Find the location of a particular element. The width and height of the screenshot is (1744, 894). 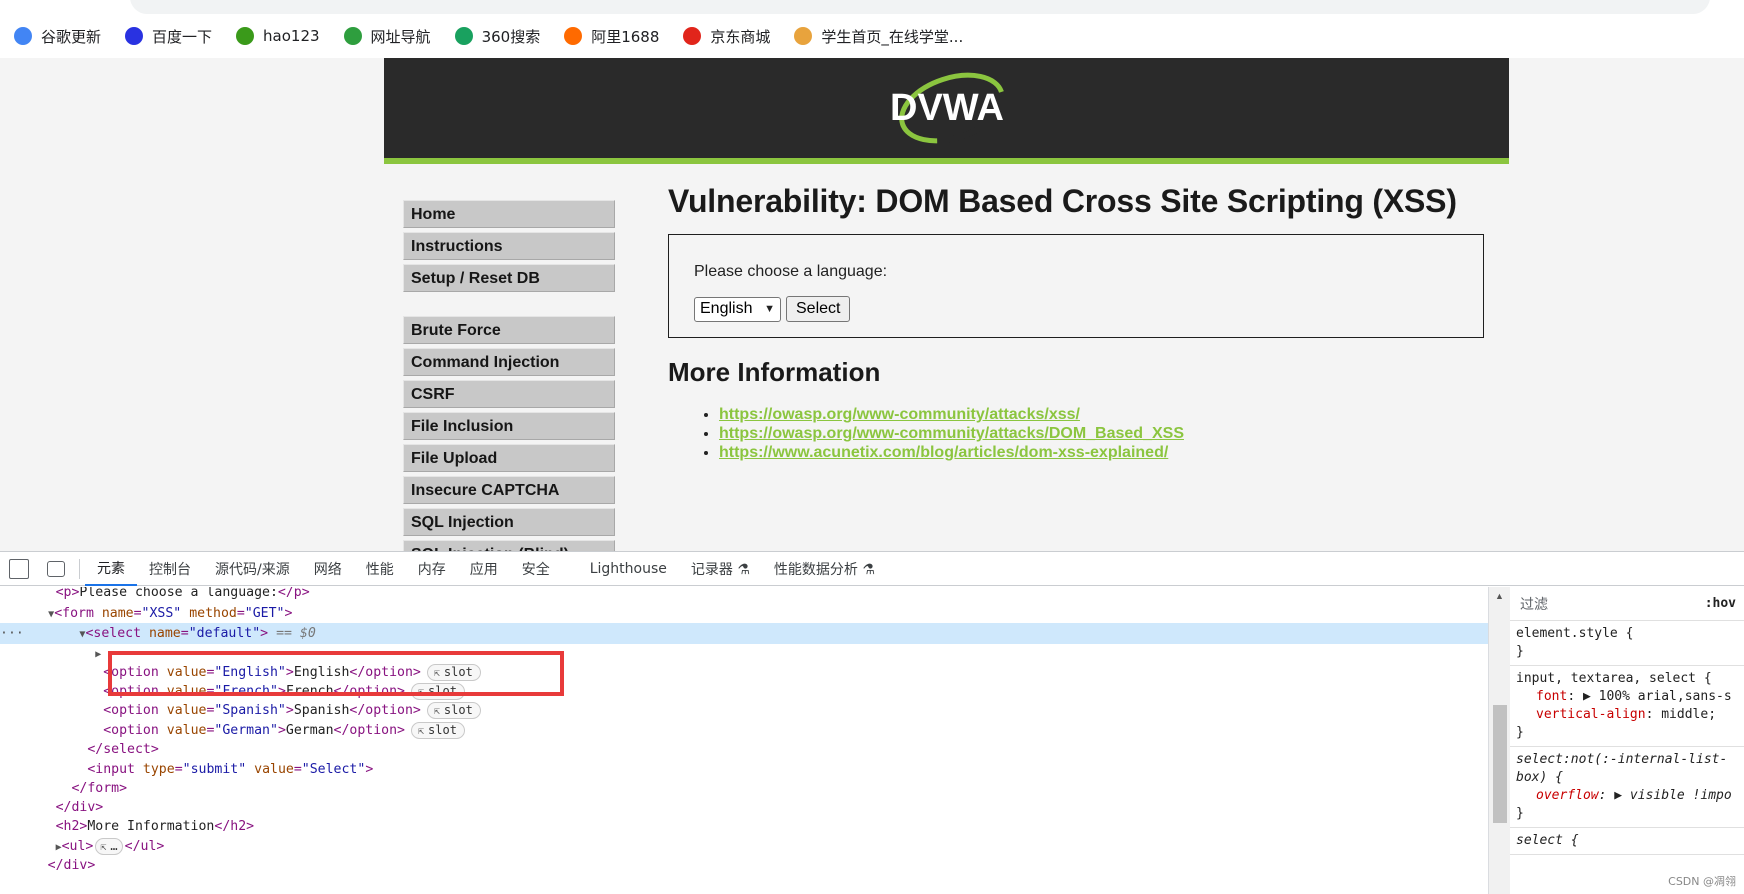

devtools-tab: 网络 is located at coordinates (328, 569).